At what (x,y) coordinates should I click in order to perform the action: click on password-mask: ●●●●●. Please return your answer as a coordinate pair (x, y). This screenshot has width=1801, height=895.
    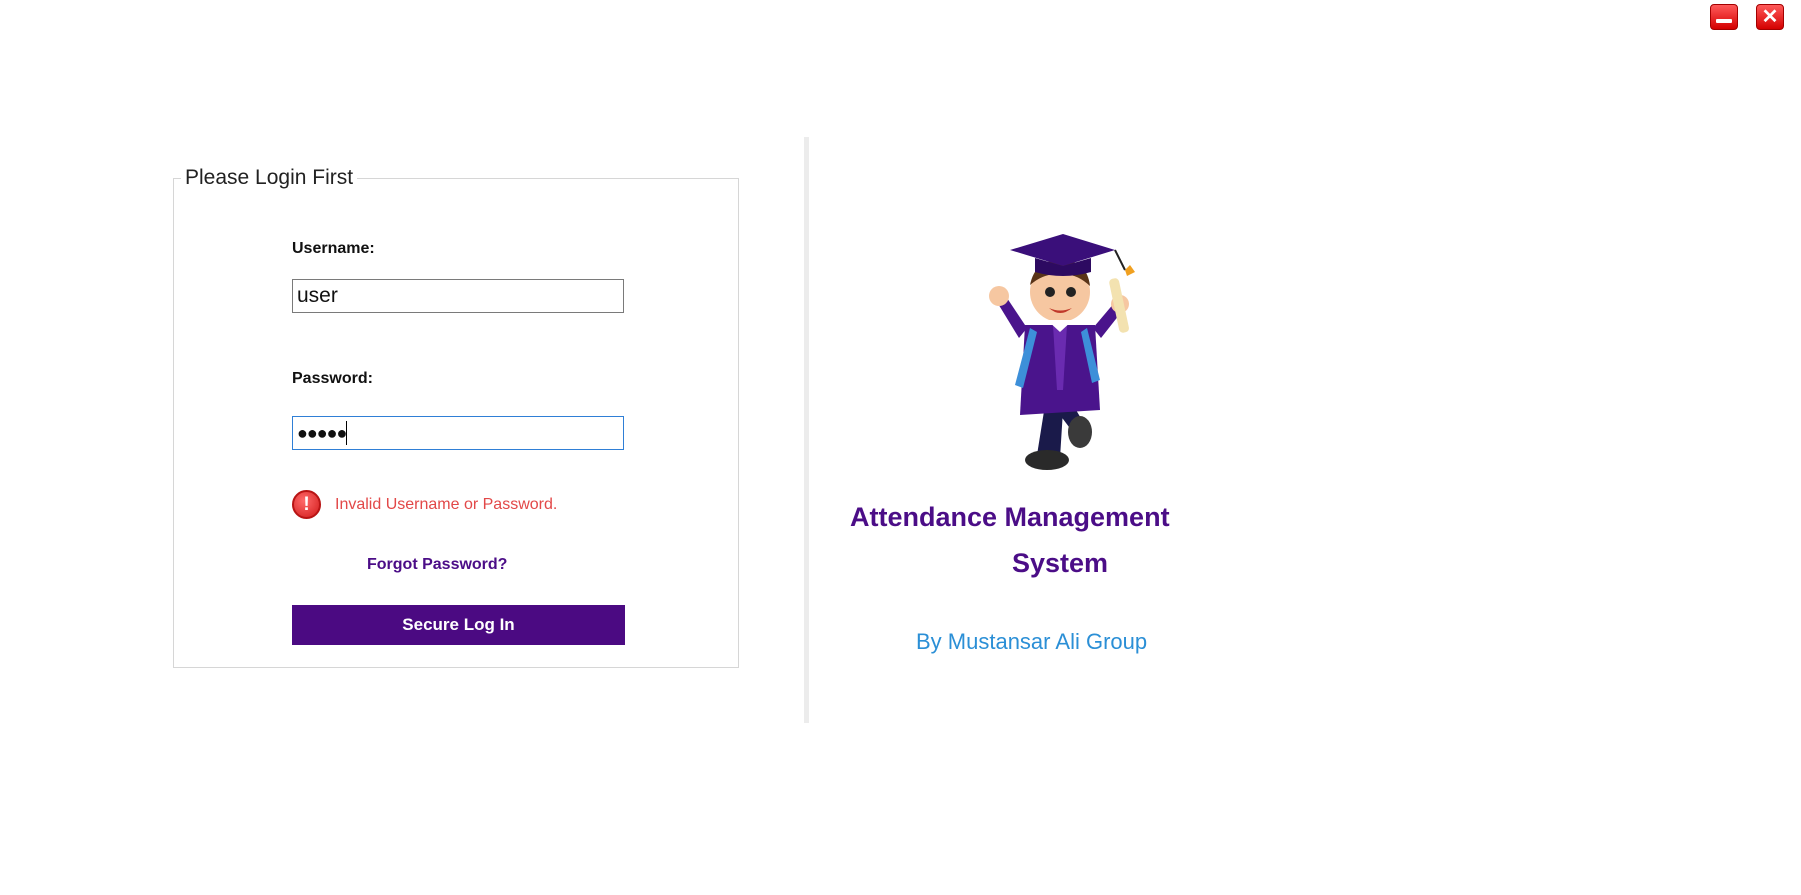
    Looking at the image, I should click on (322, 433).